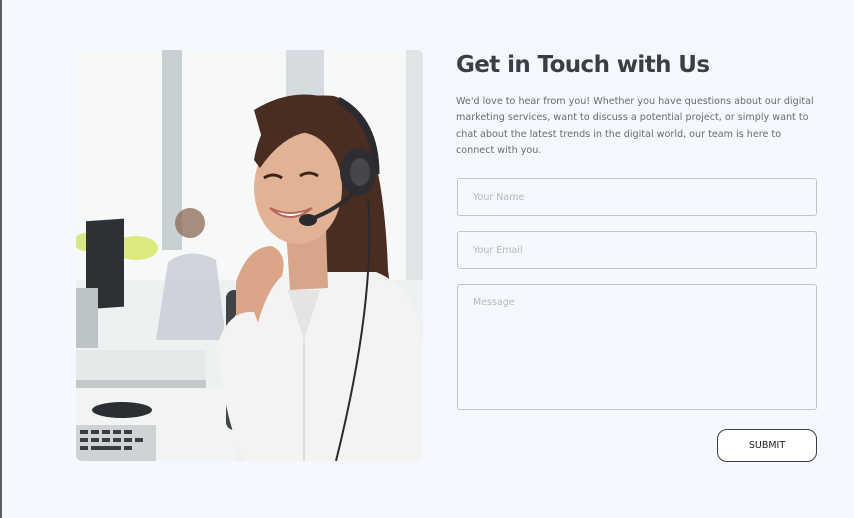 Image resolution: width=854 pixels, height=518 pixels. What do you see at coordinates (767, 445) in the screenshot?
I see `submit-button: SUBMIT` at bounding box center [767, 445].